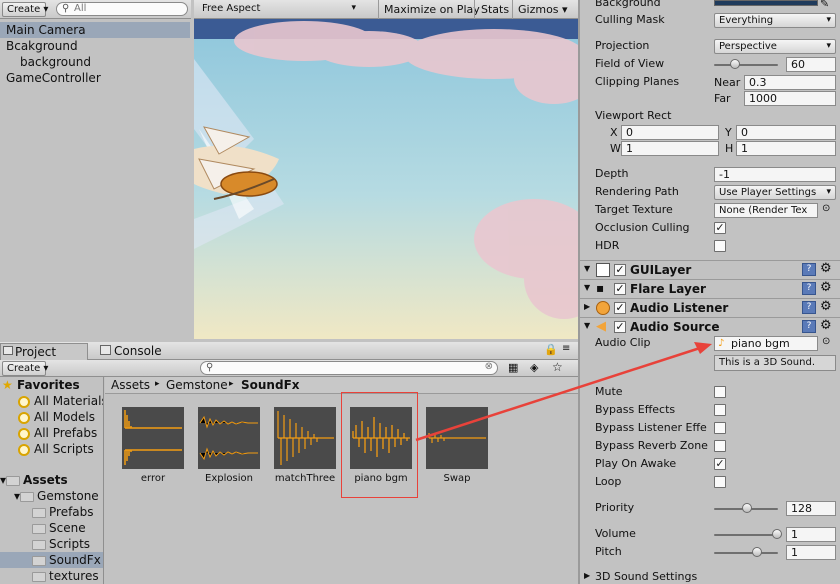 The height and width of the screenshot is (584, 840). I want to click on hierarchy-item-gamecontroller: GameController, so click(95, 78).